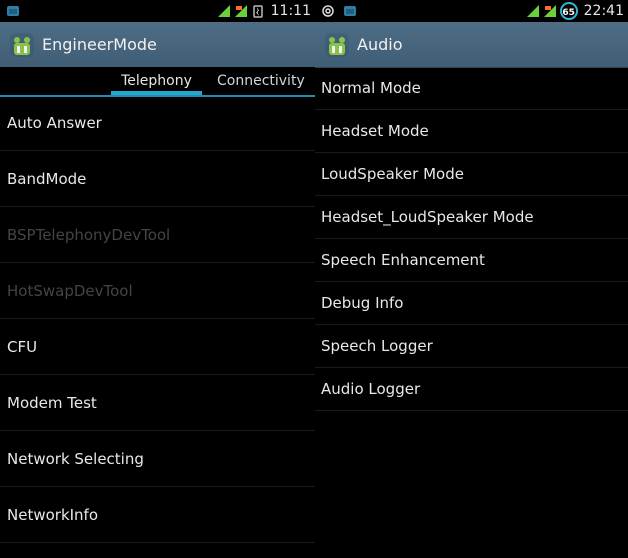  Describe the element at coordinates (157, 515) in the screenshot. I see `list-item-networkinfo: NetworkInfo` at that location.